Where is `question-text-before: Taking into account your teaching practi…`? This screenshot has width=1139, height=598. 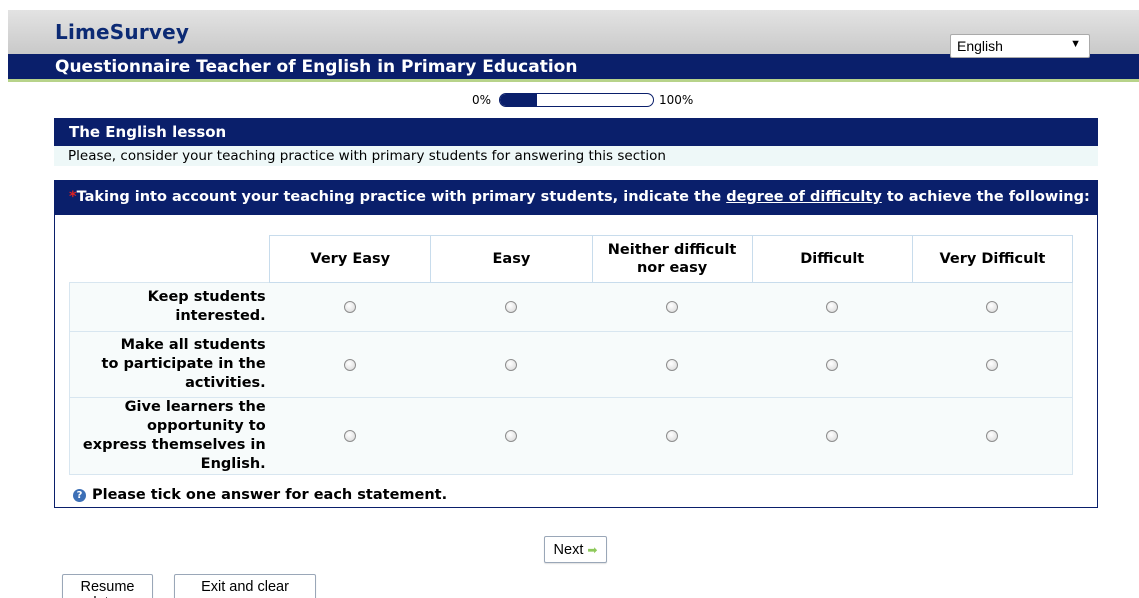
question-text-before: Taking into account your teaching practi… is located at coordinates (401, 197).